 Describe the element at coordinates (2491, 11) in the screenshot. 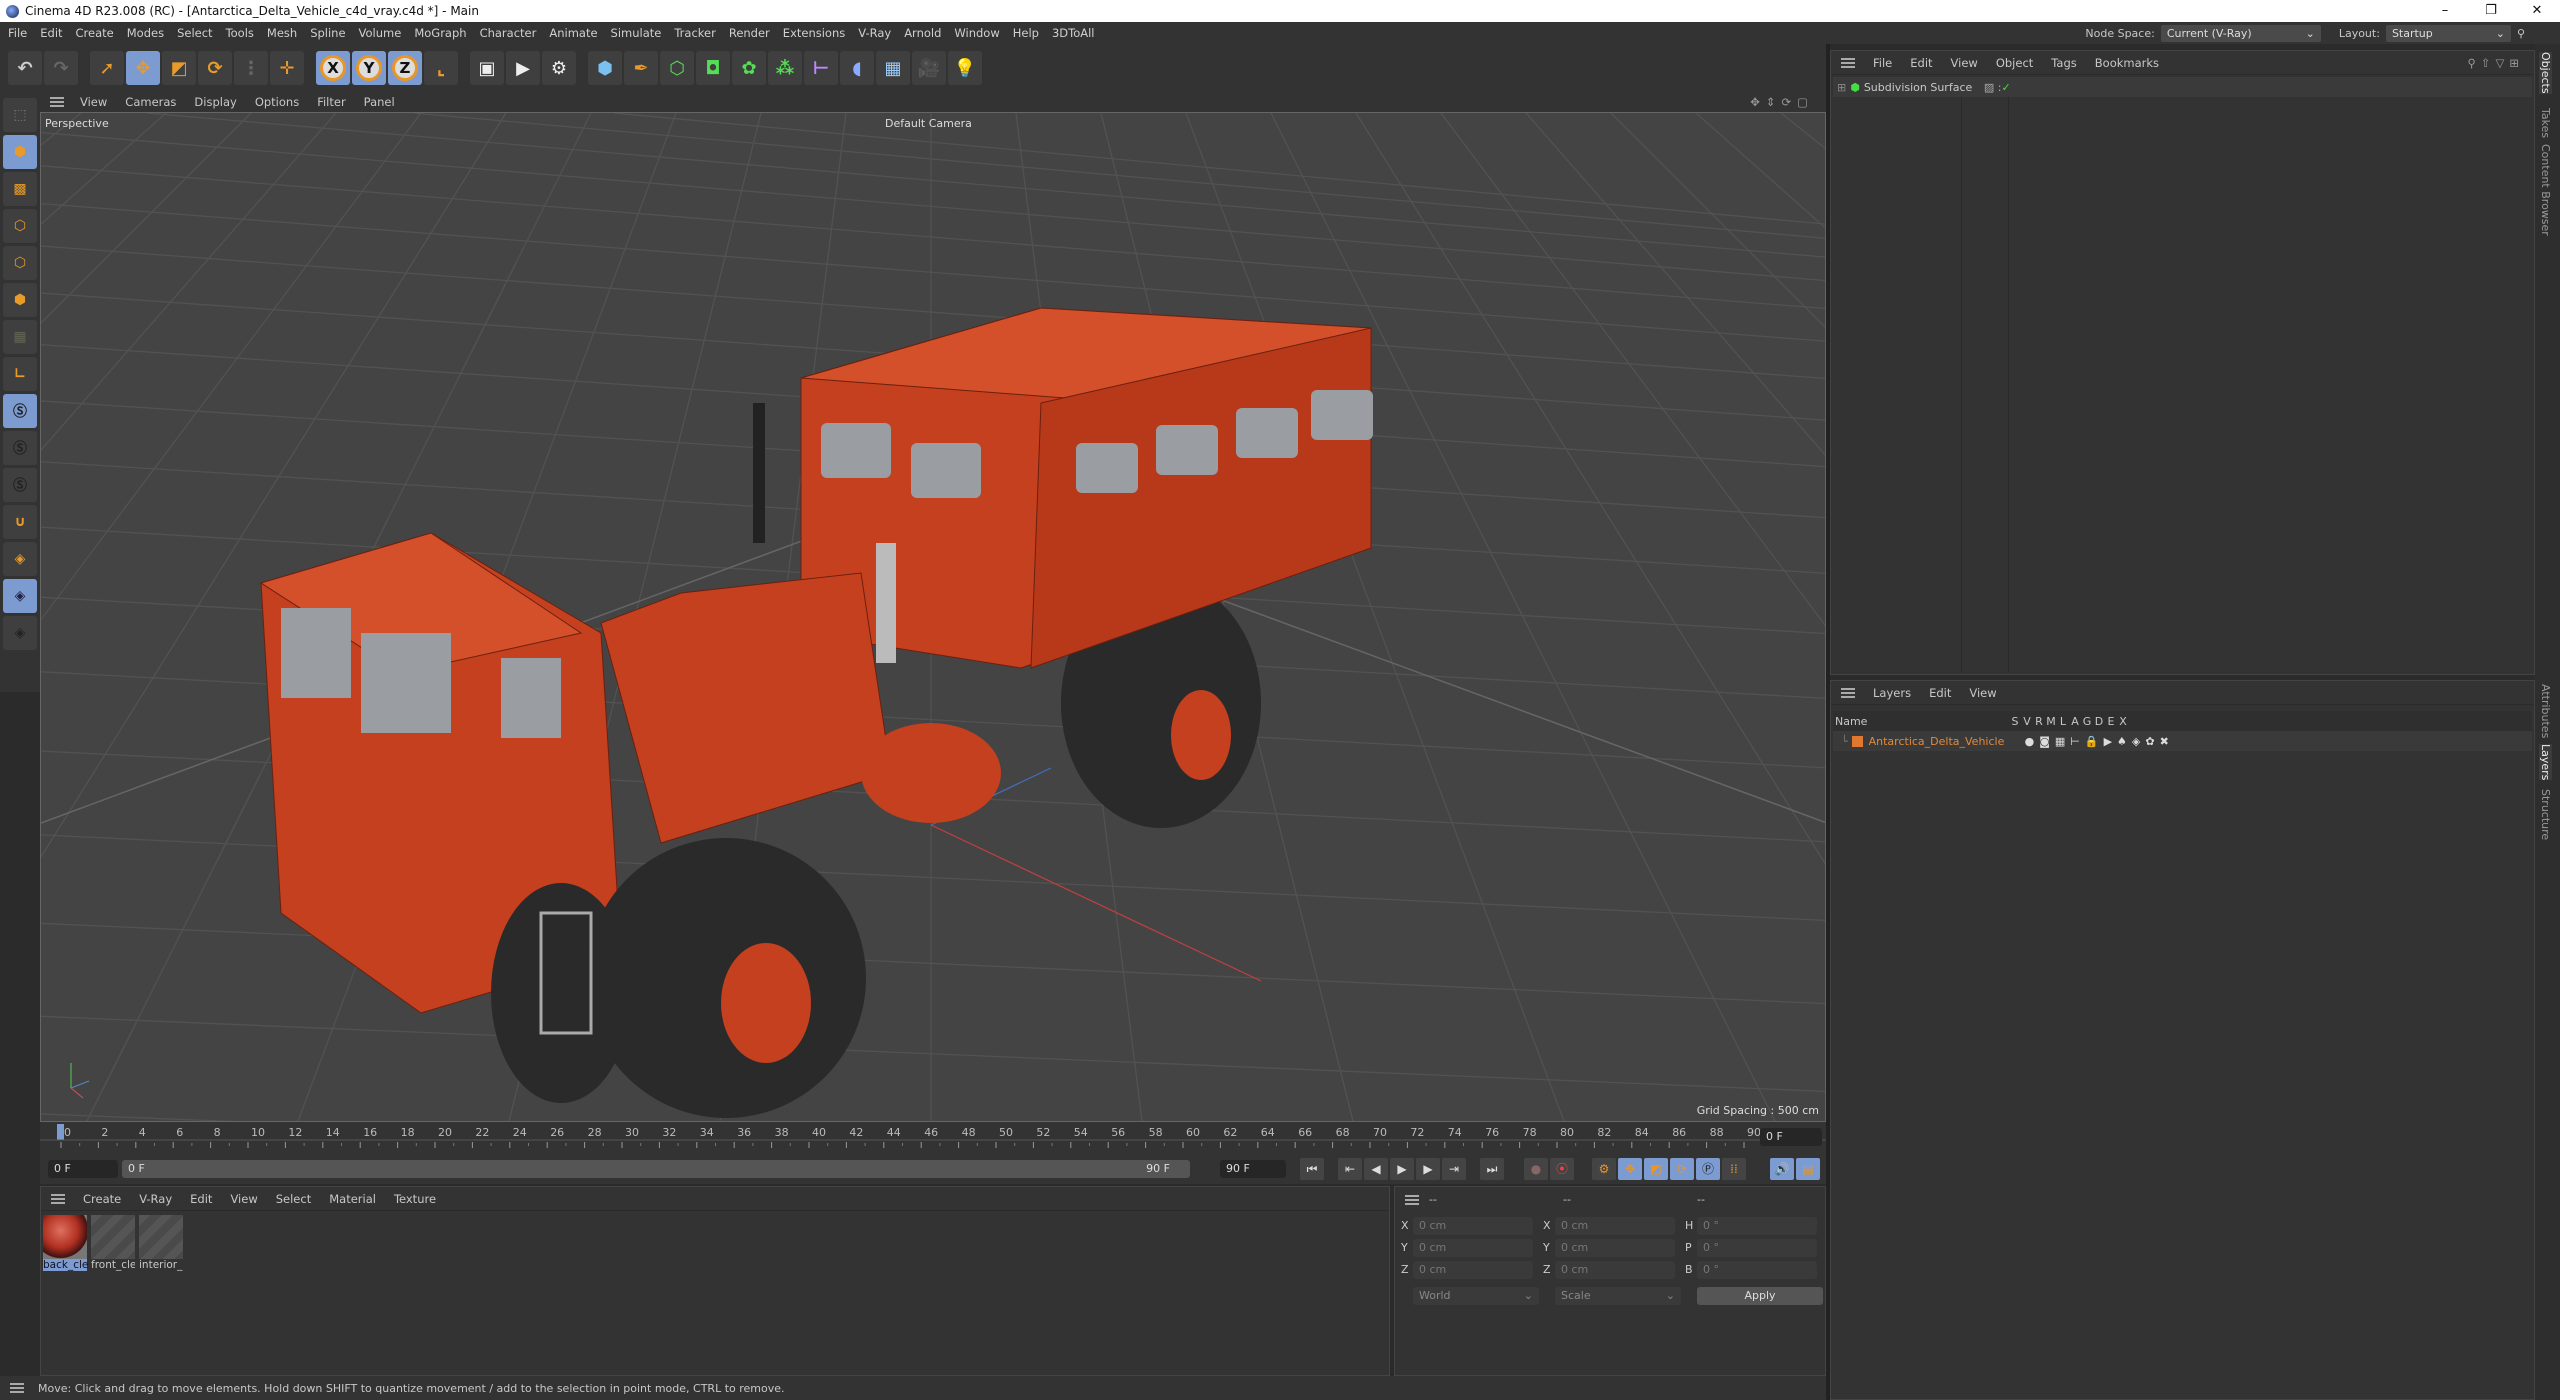

I see `maximize-button: ❐` at that location.